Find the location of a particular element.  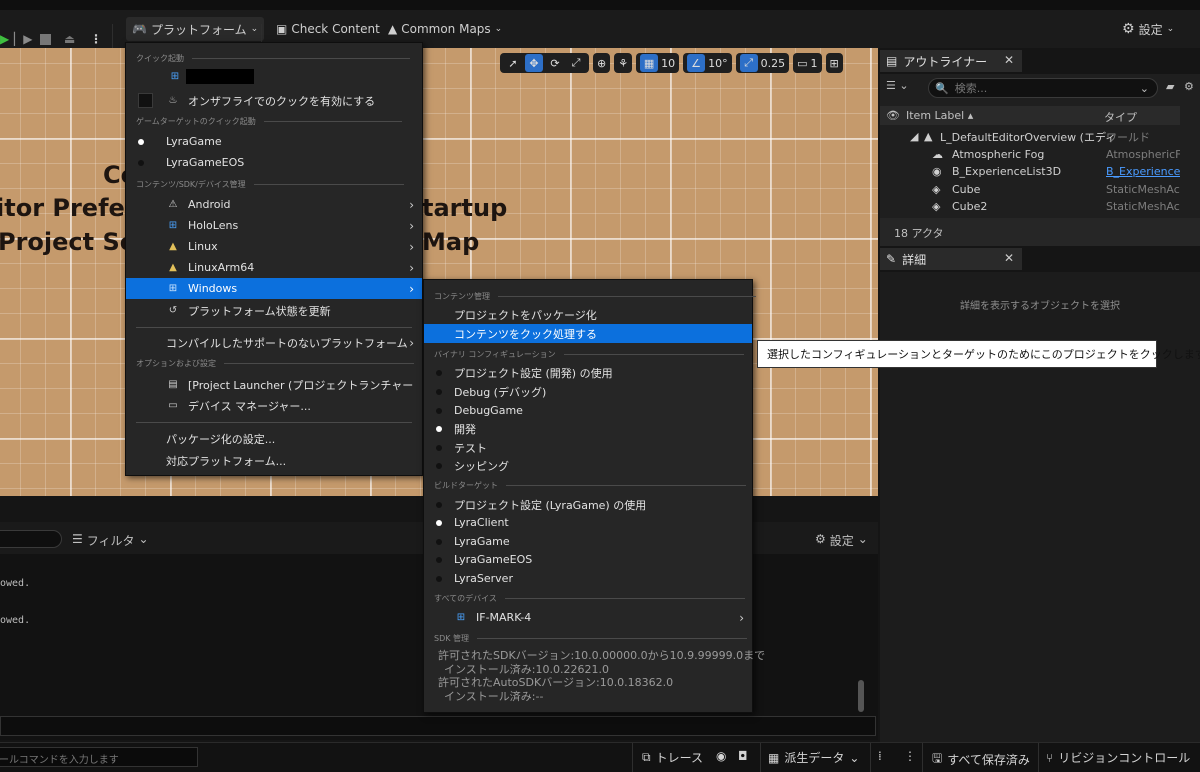

tree-row-type-link: B_ExperienceL is located at coordinates (1143, 171).